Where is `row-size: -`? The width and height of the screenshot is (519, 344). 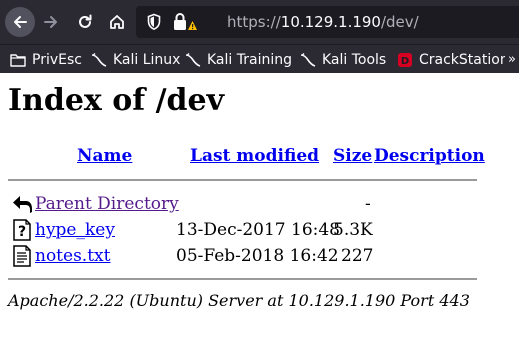 row-size: - is located at coordinates (368, 204).